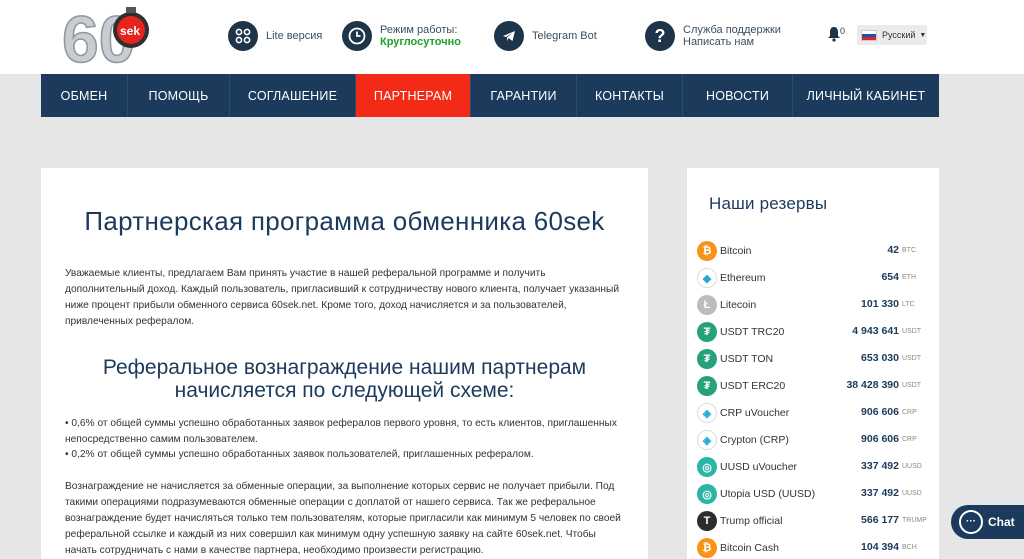  Describe the element at coordinates (768, 494) in the screenshot. I see `reserve-currency-name: Utopia USD (UUSD)` at that location.